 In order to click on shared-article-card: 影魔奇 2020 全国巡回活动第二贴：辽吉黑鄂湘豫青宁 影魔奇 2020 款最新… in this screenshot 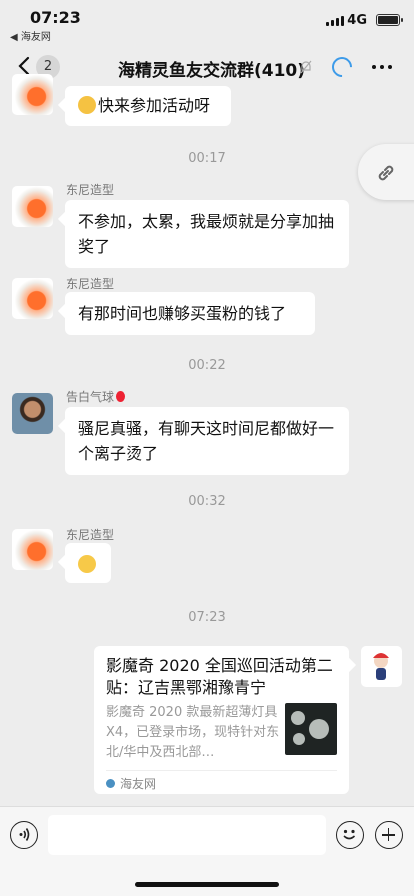, I will do `click(221, 720)`.